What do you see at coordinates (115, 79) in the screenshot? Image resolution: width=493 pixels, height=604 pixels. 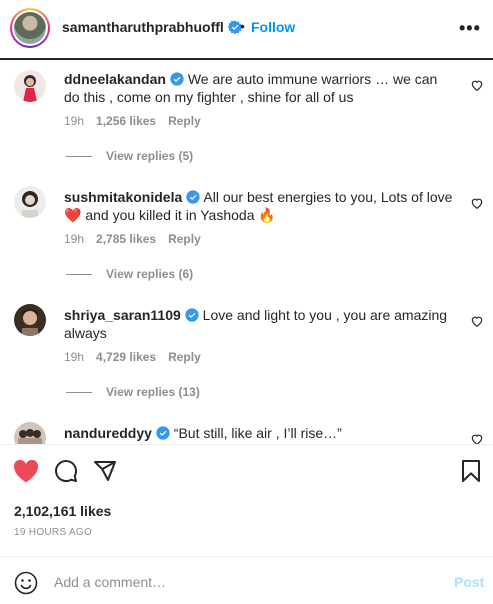 I see `commenter-username: ddneelakandan` at bounding box center [115, 79].